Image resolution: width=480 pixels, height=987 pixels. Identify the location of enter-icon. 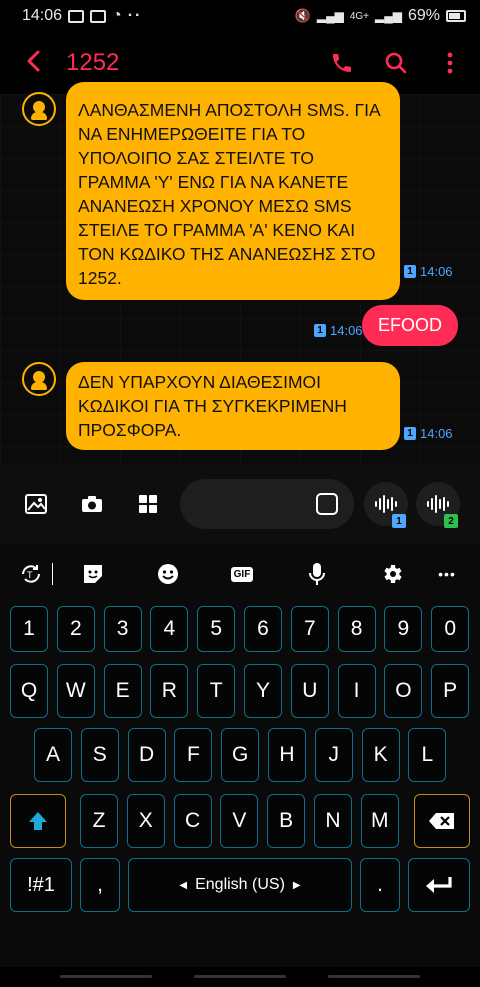
(439, 885).